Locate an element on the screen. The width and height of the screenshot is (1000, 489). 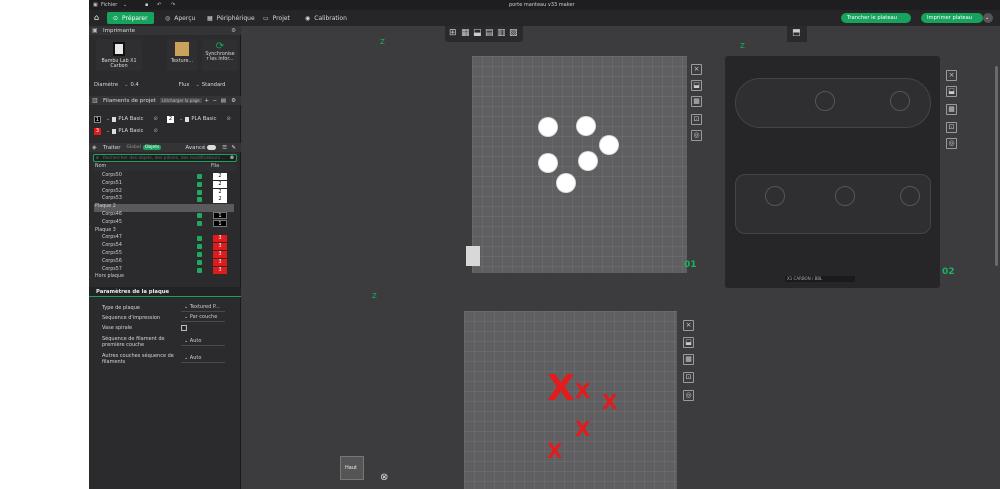
printer-selector: Bambu Lab X1 Carbon is located at coordinates (119, 55).